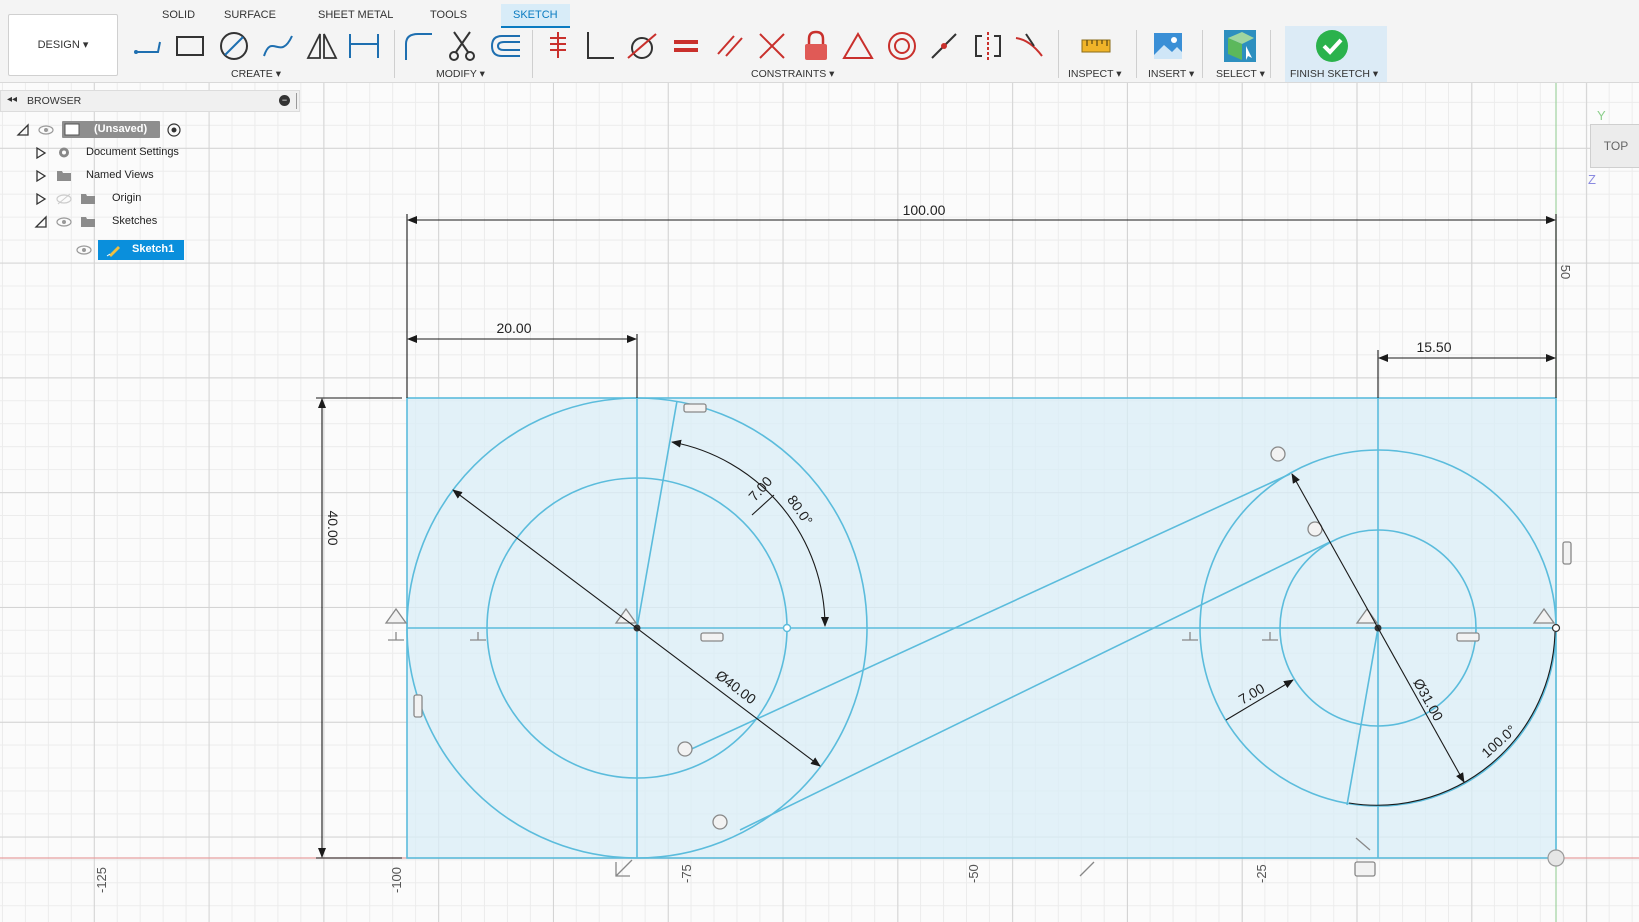  I want to click on browser-minus-icon: −, so click(284, 100).